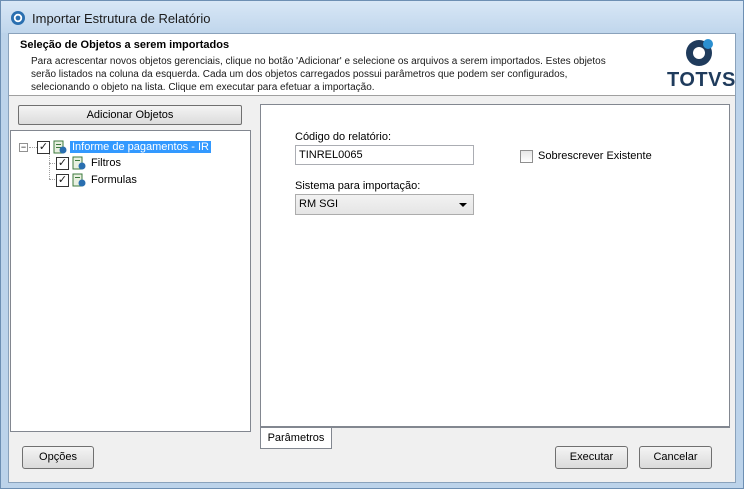 The image size is (744, 489). What do you see at coordinates (18, 18) in the screenshot?
I see `app-icon` at bounding box center [18, 18].